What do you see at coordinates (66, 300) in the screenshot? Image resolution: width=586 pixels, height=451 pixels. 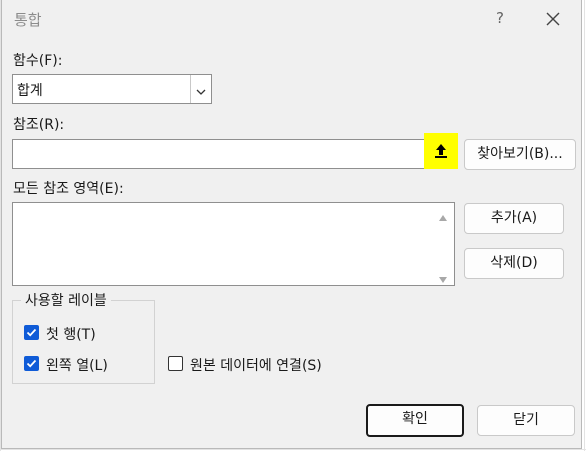 I see `use-labels-title: 사용할 레이블` at bounding box center [66, 300].